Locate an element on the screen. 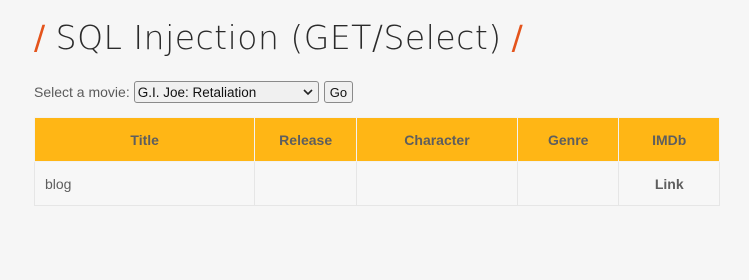 The height and width of the screenshot is (280, 749). movie-select-dropdown: G.I. Joe: Retaliation is located at coordinates (226, 92).